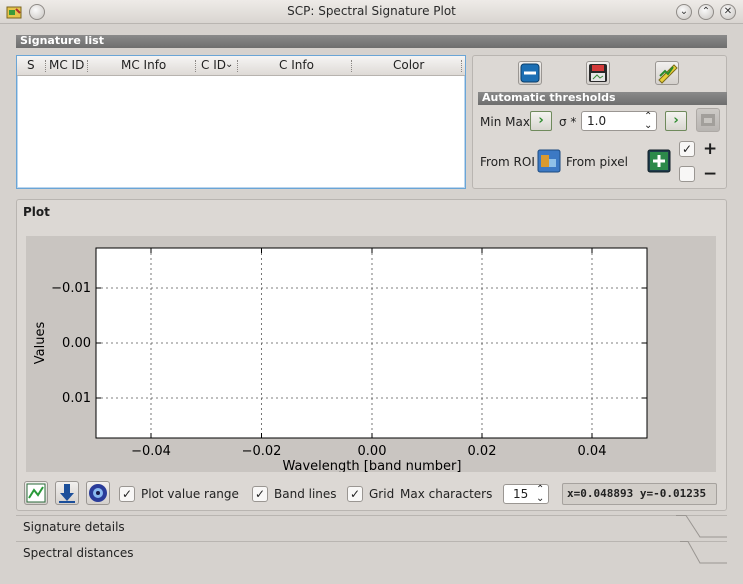 The width and height of the screenshot is (743, 584). I want to click on column-header-c-info: C Info, so click(296, 65).